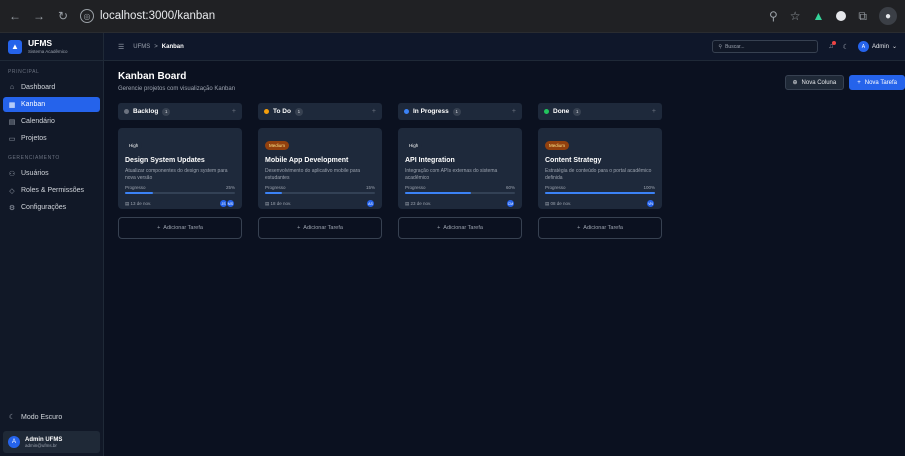 This screenshot has height=456, width=905. I want to click on sidebar-item-label: Projetos, so click(34, 138).